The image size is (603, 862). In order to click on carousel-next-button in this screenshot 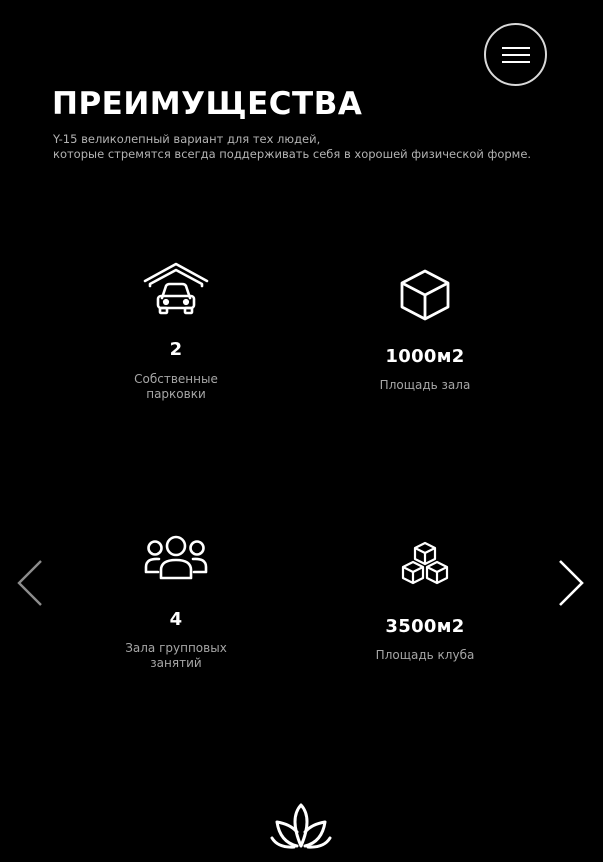, I will do `click(571, 583)`.